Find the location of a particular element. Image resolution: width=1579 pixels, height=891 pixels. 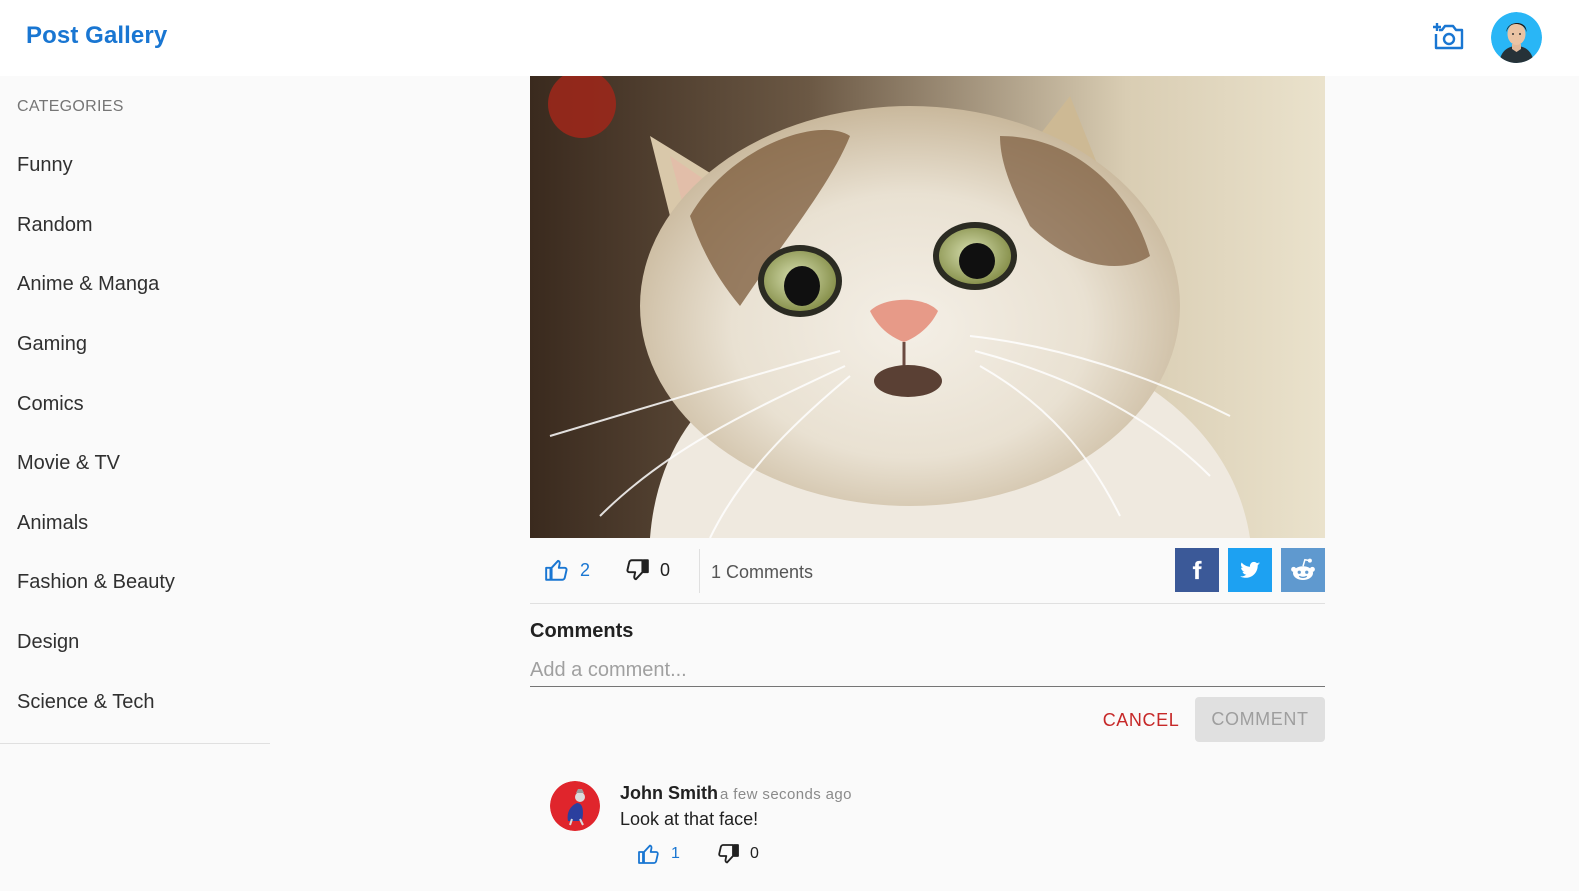

user-avatar is located at coordinates (1516, 37).